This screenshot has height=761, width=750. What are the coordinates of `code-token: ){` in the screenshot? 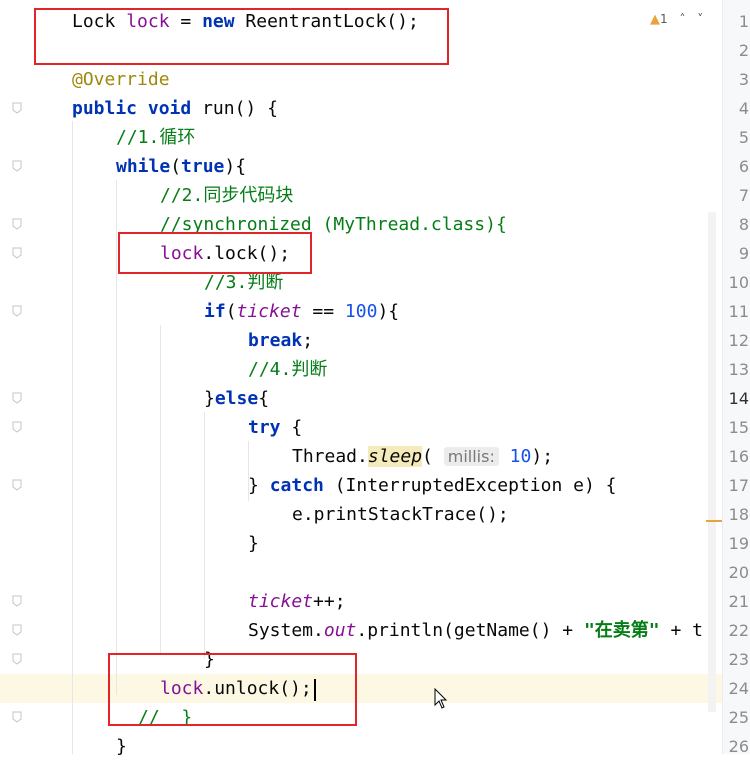 It's located at (388, 311).